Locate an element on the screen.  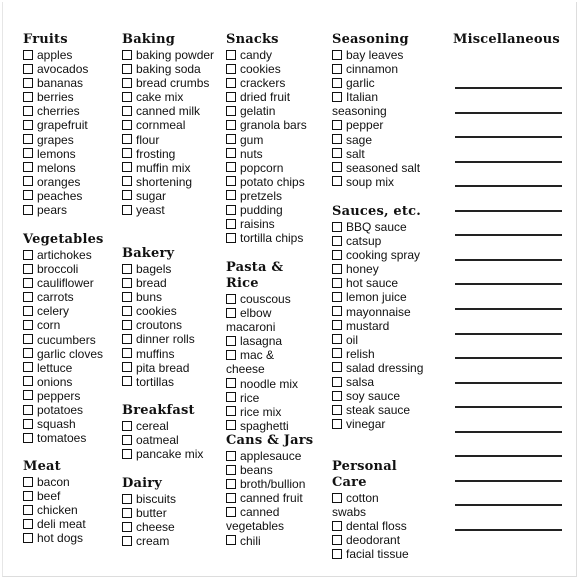
checklist-item: pudding is located at coordinates (270, 210).